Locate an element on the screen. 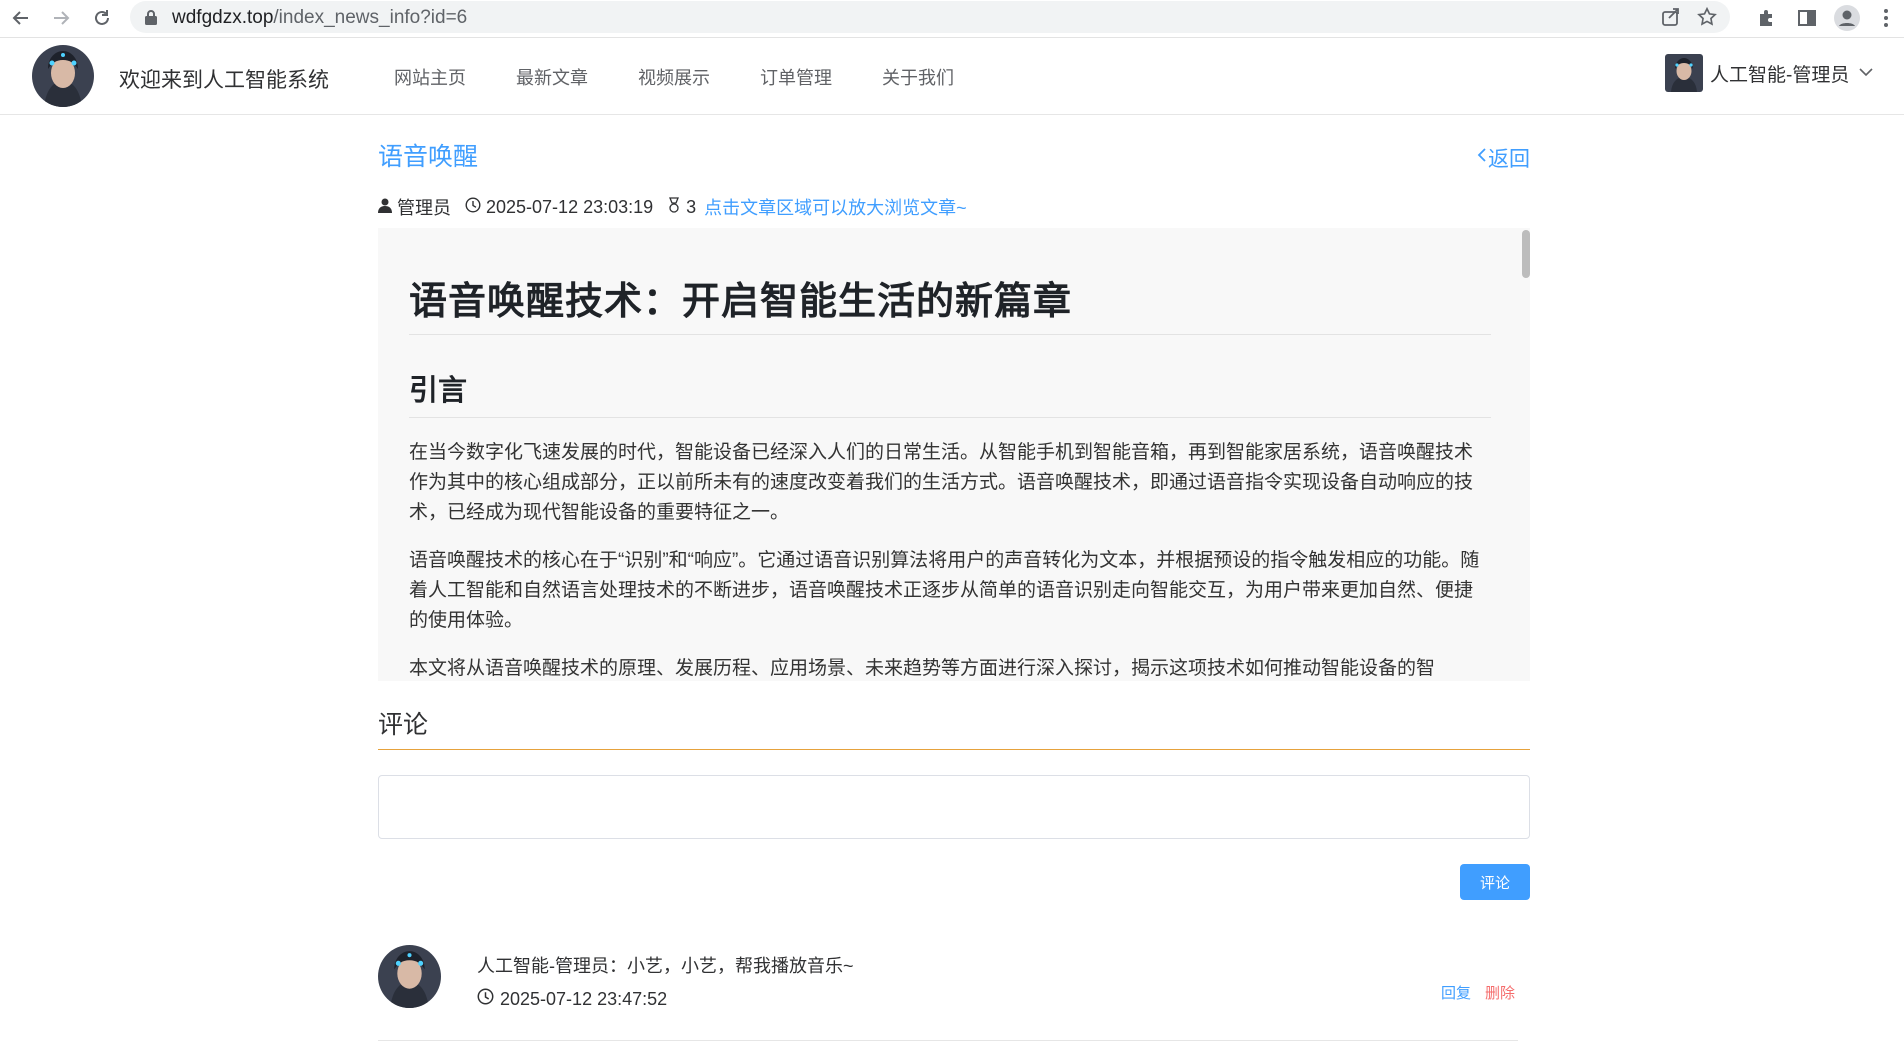 The width and height of the screenshot is (1904, 1045). author-name: 管理员 is located at coordinates (424, 208).